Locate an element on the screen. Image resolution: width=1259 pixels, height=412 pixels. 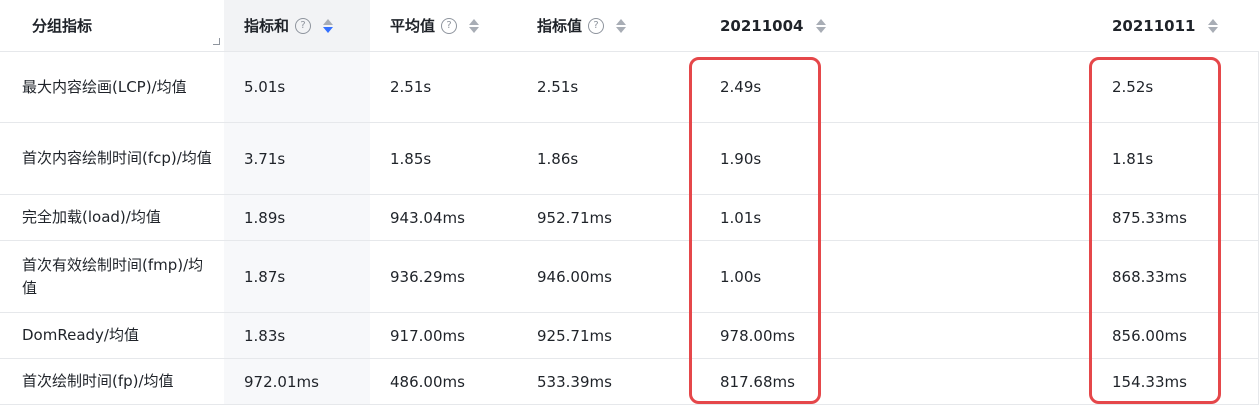
avg-cell: 2.51s is located at coordinates (411, 87).